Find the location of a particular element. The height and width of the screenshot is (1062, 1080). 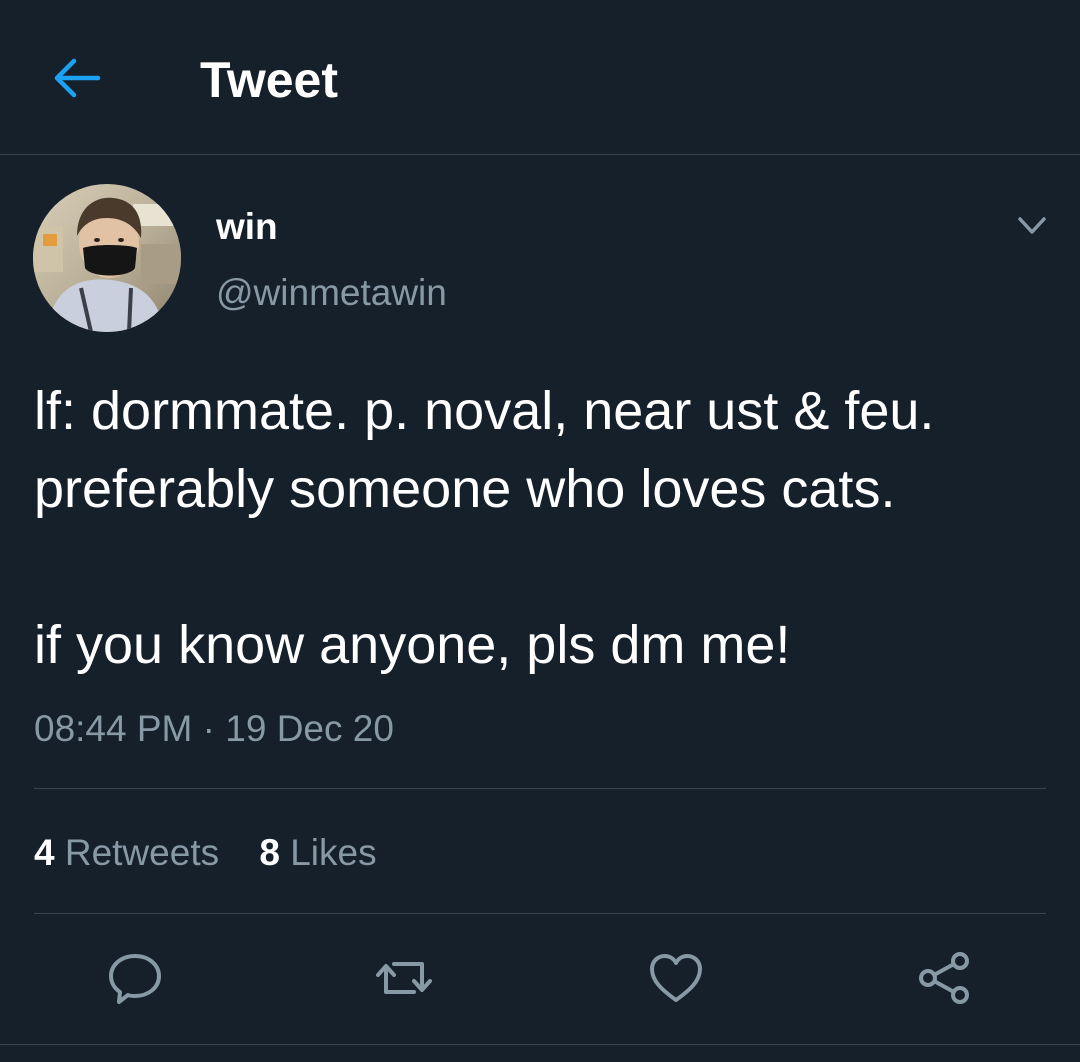

more-options-button is located at coordinates (1032, 226).